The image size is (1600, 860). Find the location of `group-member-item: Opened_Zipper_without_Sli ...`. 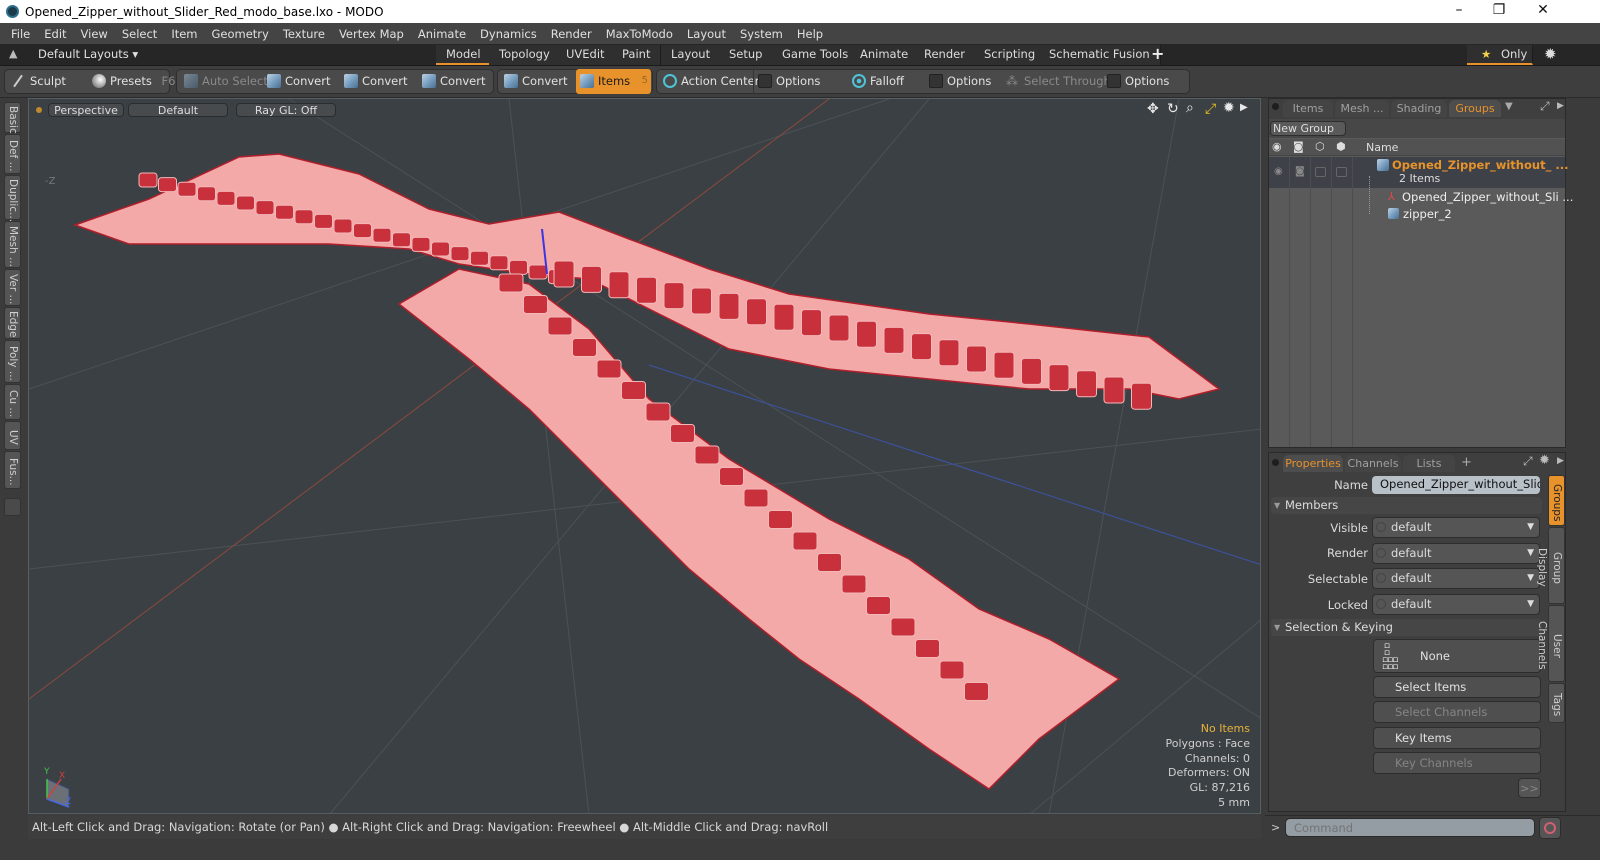

group-member-item: Opened_Zipper_without_Sli ... is located at coordinates (1487, 197).